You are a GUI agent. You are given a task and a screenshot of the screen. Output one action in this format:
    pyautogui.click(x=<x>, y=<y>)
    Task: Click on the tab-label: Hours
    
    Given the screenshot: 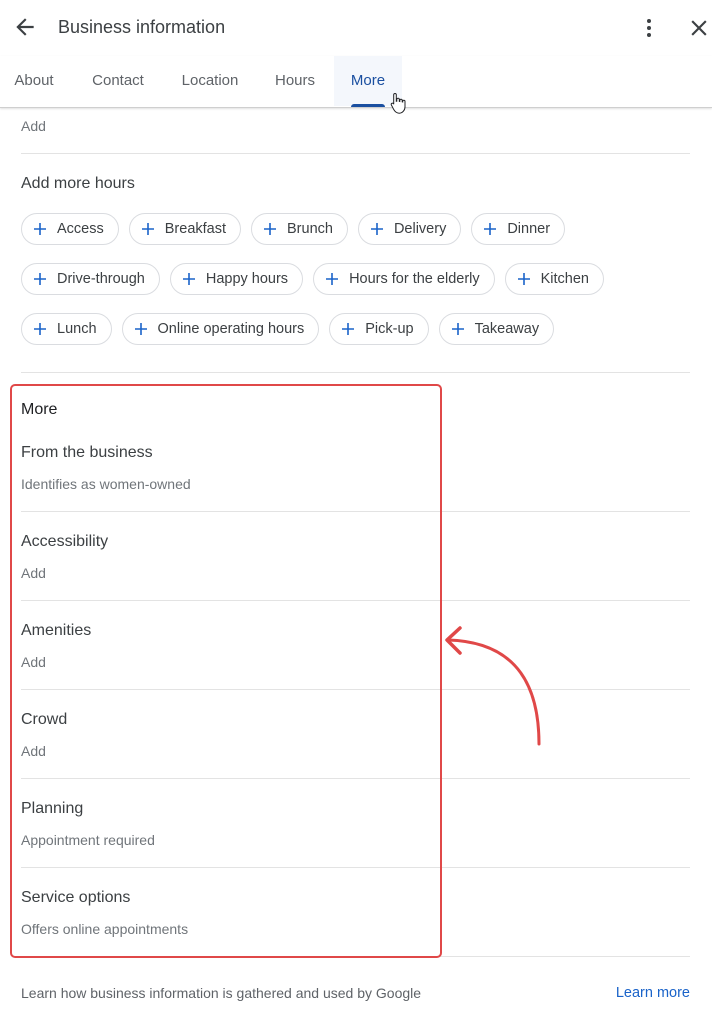 What is the action you would take?
    pyautogui.click(x=294, y=80)
    